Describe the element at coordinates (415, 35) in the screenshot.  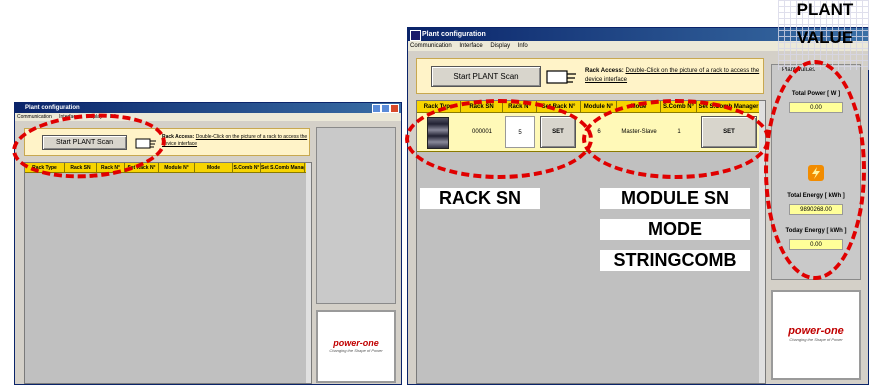
I see `app-icon` at that location.